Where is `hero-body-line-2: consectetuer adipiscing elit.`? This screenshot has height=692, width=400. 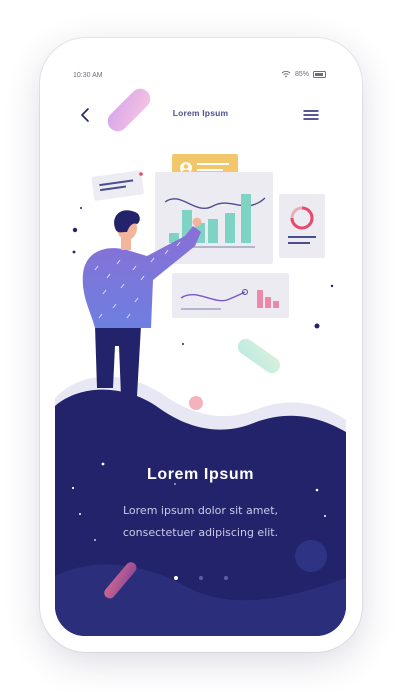
hero-body-line-2: consectetuer adipiscing elit. is located at coordinates (200, 532).